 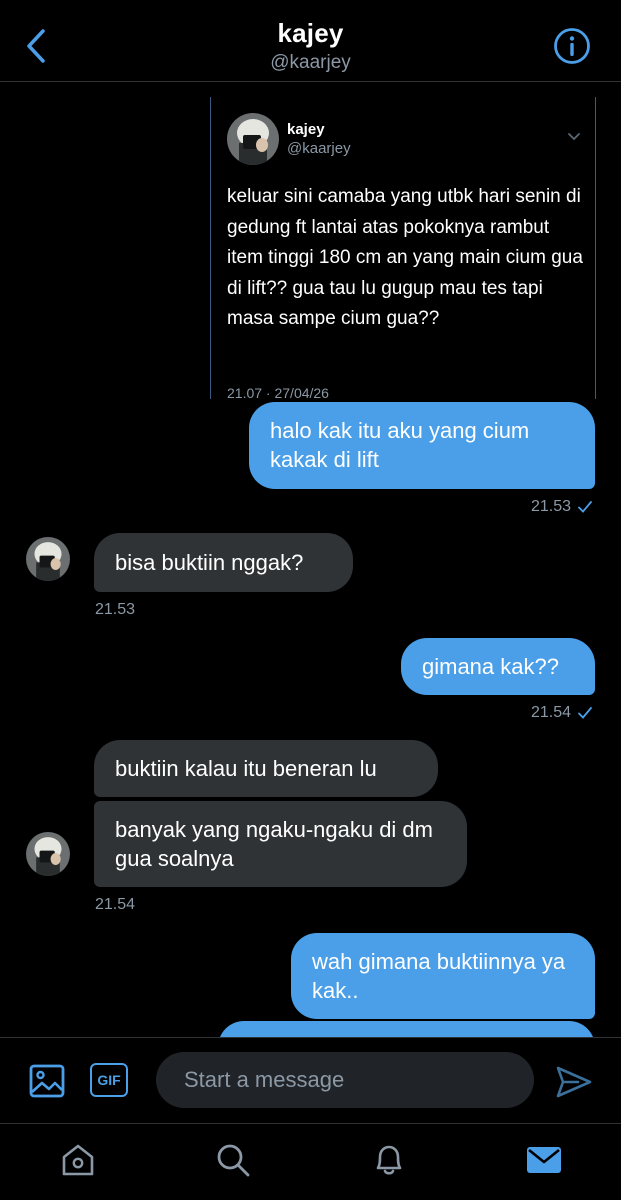 I want to click on message-bubble-sent: wah gimana buktiinnya ya kak.., so click(x=443, y=976).